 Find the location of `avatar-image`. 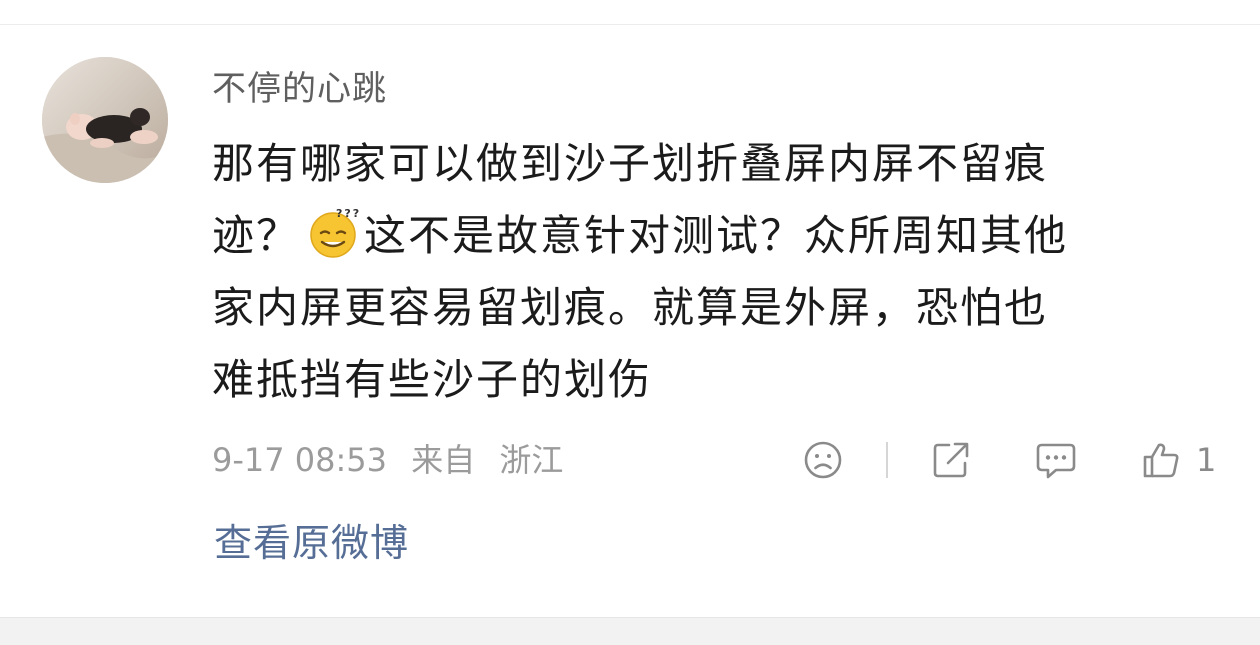

avatar-image is located at coordinates (105, 120).